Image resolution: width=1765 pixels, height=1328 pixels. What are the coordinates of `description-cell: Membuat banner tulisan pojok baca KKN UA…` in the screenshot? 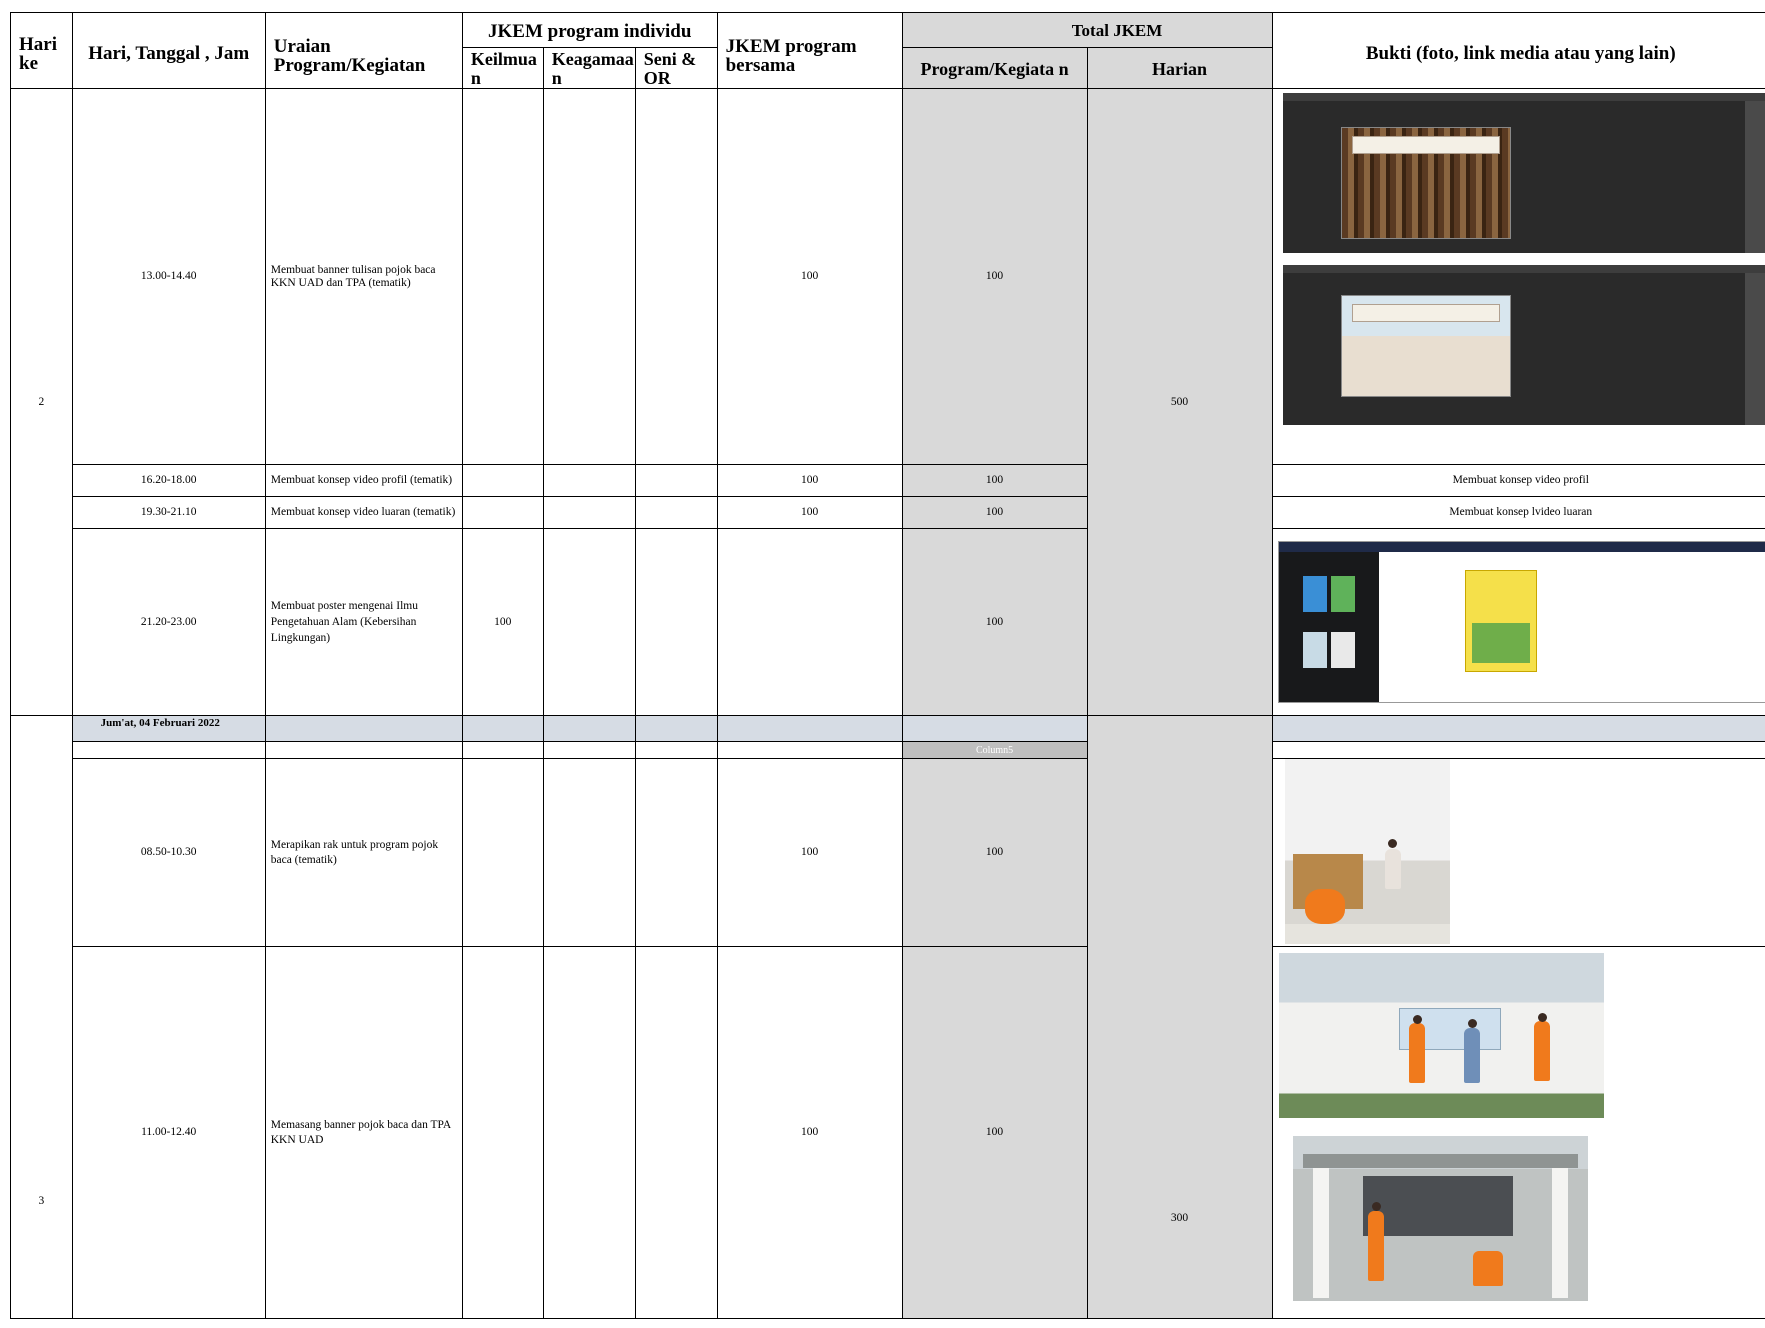 It's located at (363, 276).